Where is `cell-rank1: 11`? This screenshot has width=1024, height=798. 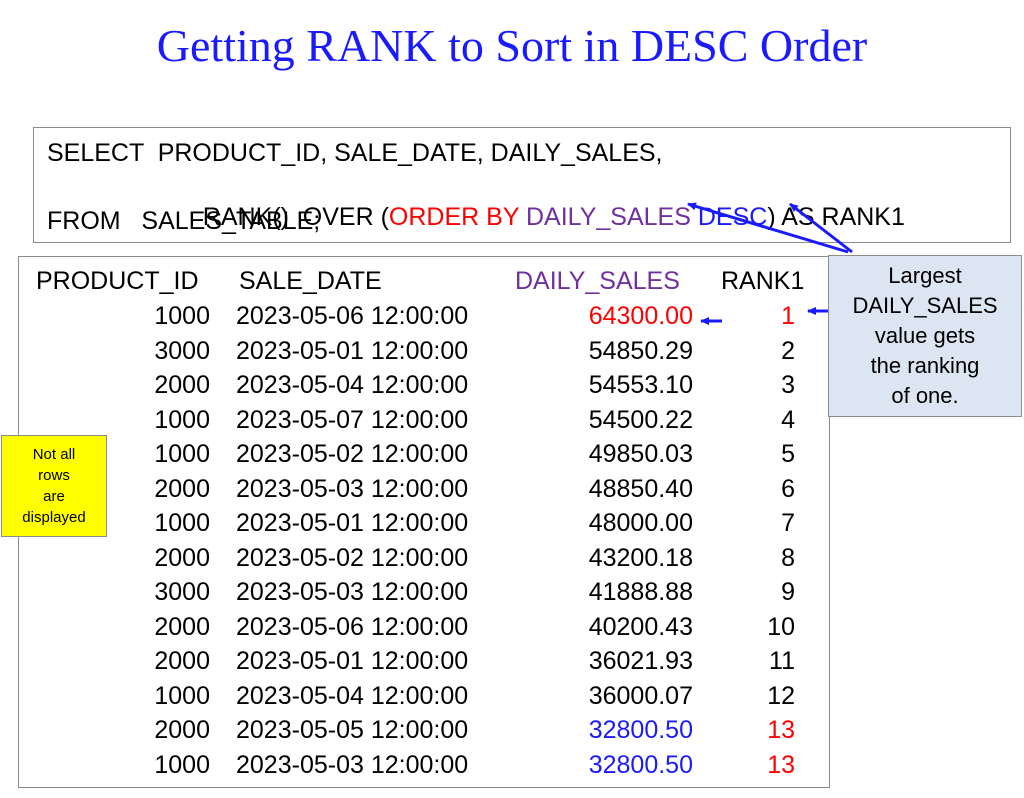
cell-rank1: 11 is located at coordinates (782, 661).